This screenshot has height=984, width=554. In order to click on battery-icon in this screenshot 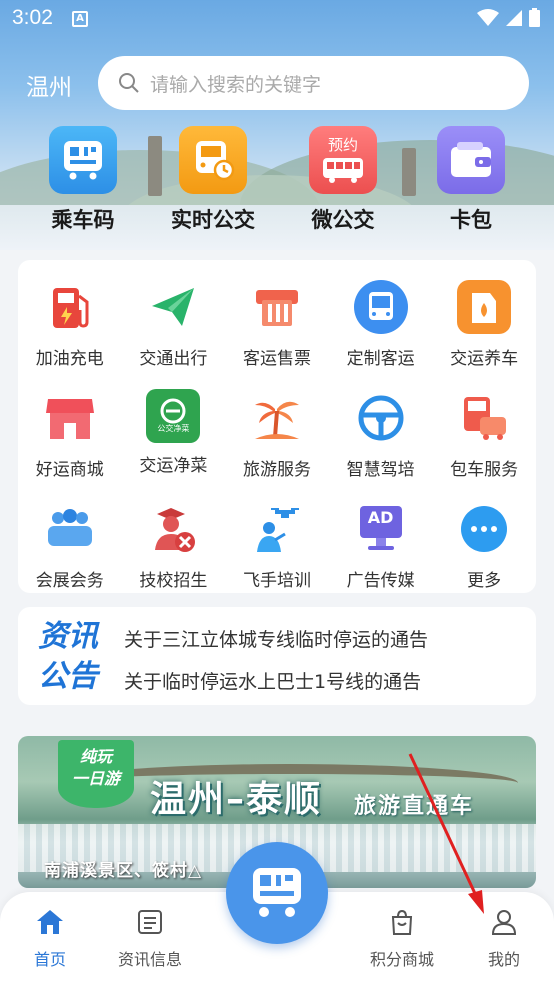, I will do `click(534, 17)`.